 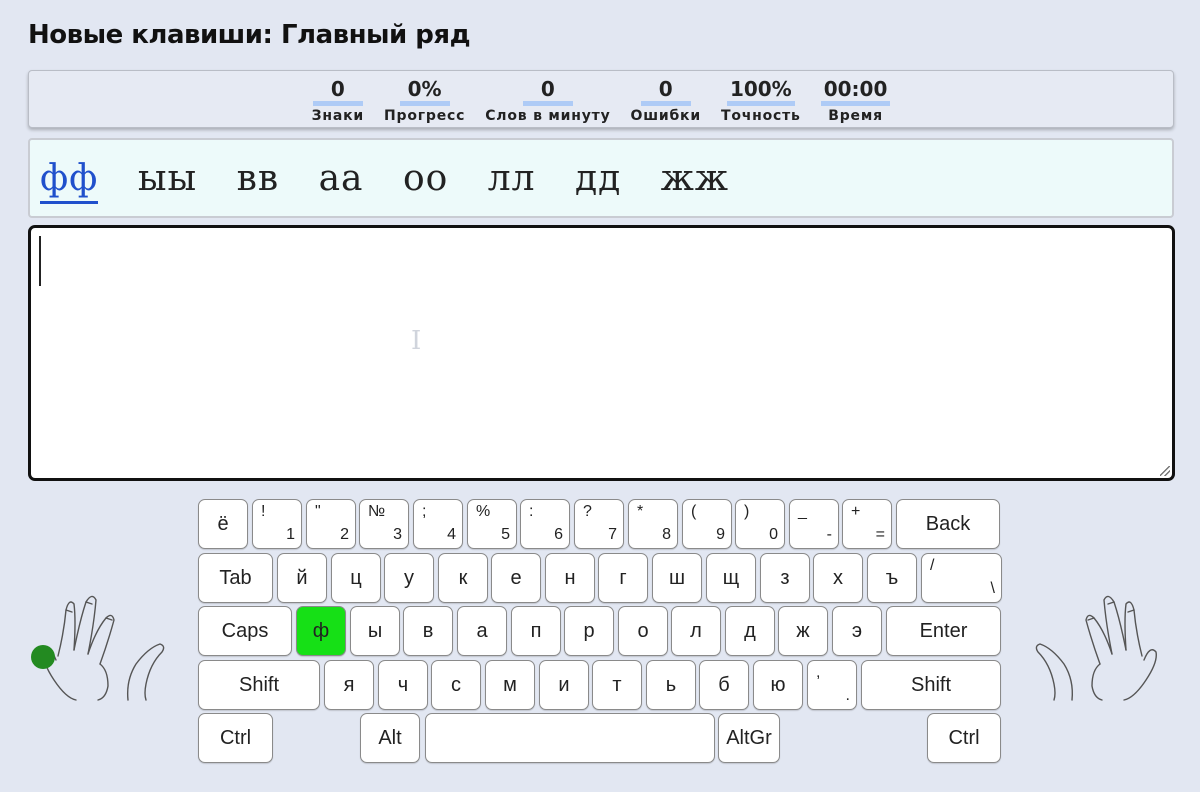 What do you see at coordinates (961, 578) in the screenshot?
I see `key-\: / \` at bounding box center [961, 578].